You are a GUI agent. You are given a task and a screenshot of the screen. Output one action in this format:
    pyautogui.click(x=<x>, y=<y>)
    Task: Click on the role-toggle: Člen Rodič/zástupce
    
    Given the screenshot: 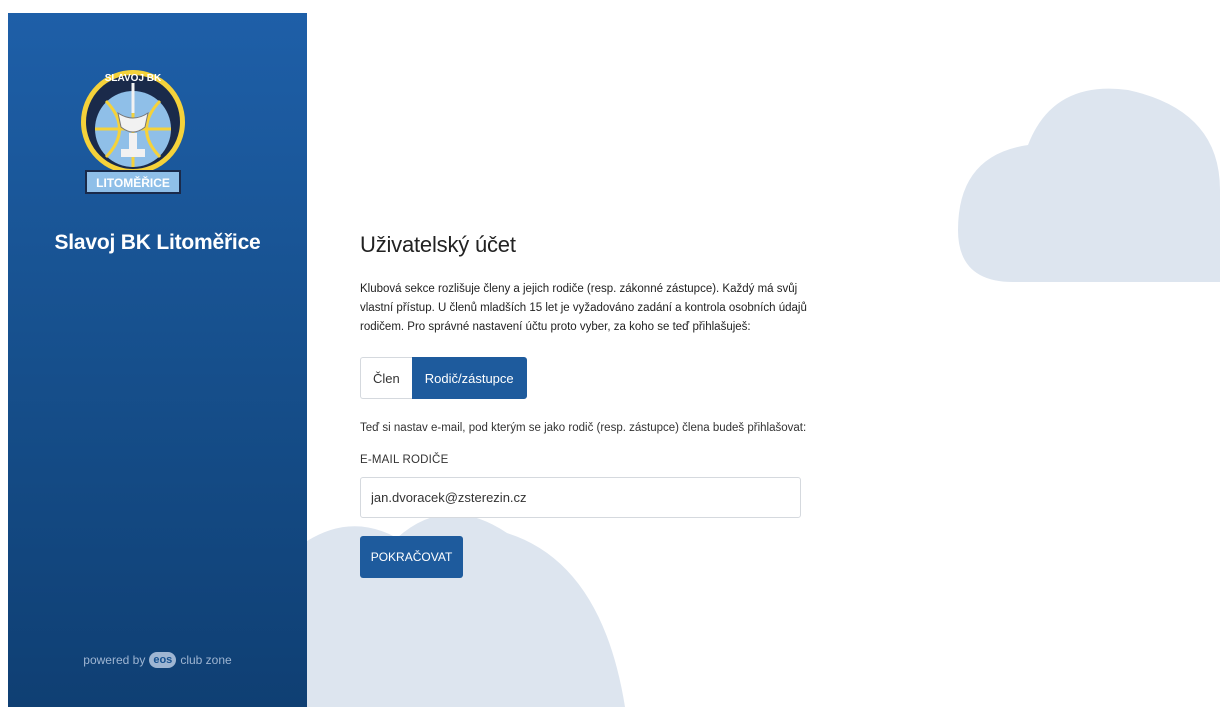 What is the action you would take?
    pyautogui.click(x=443, y=378)
    